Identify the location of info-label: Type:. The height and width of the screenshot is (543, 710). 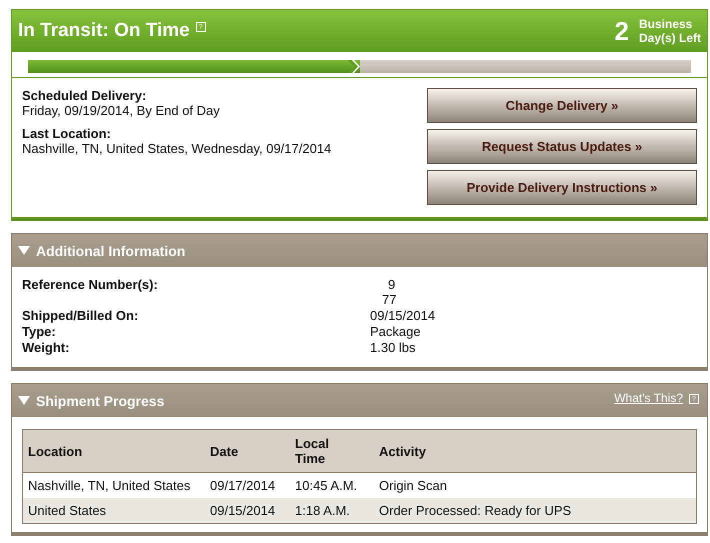
(39, 331).